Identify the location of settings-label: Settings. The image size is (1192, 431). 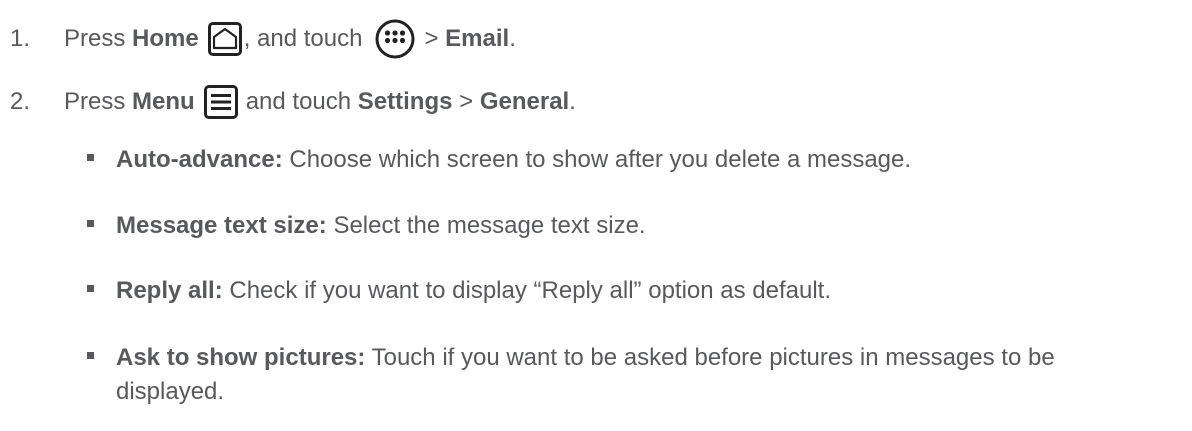
(405, 101).